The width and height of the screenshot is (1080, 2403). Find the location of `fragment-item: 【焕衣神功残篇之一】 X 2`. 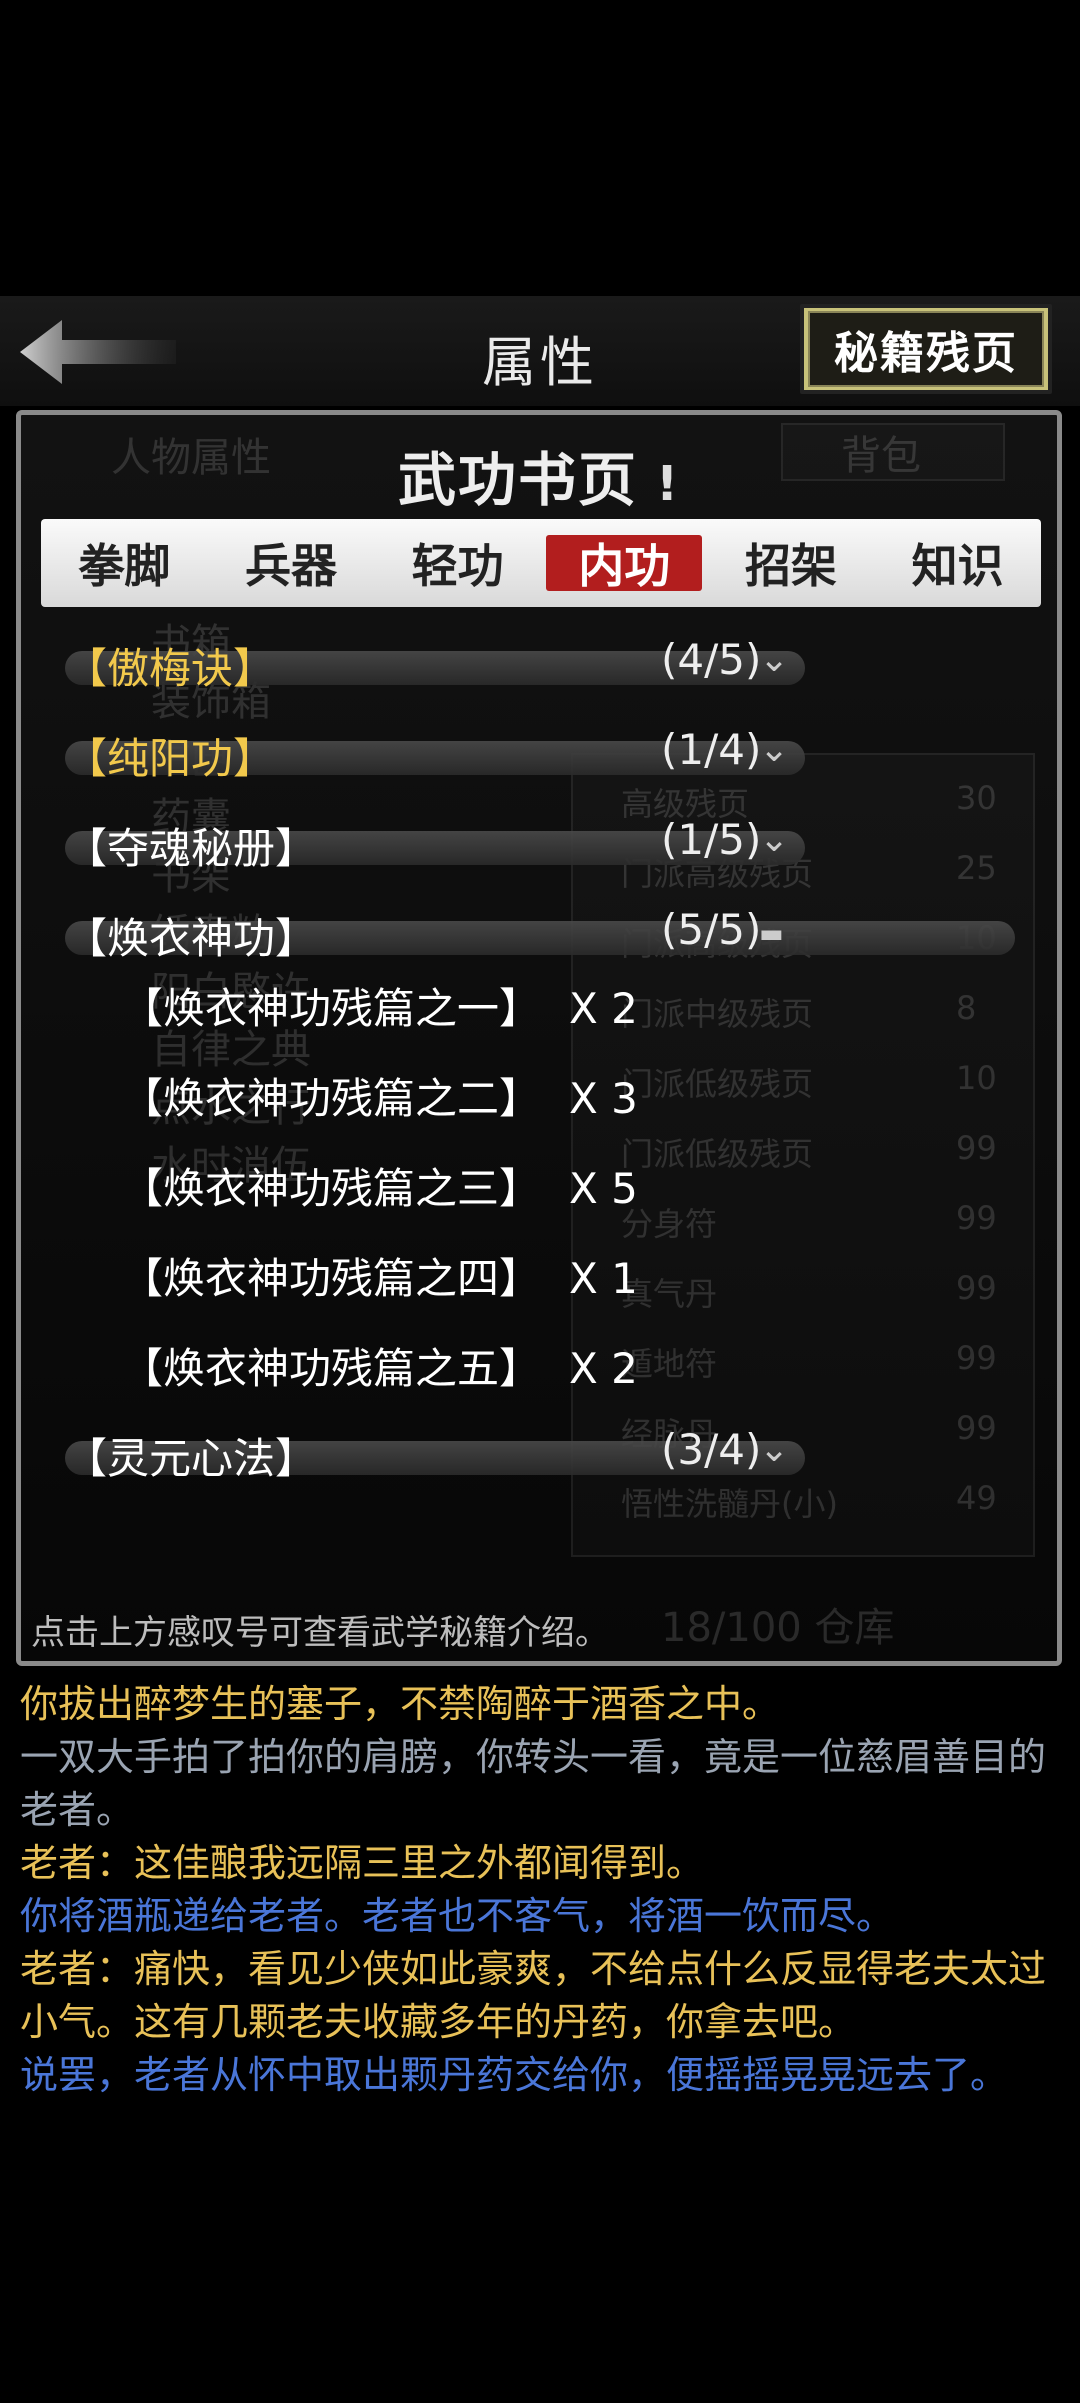

fragment-item: 【焕衣神功残篇之一】 X 2 is located at coordinates (379, 1005).